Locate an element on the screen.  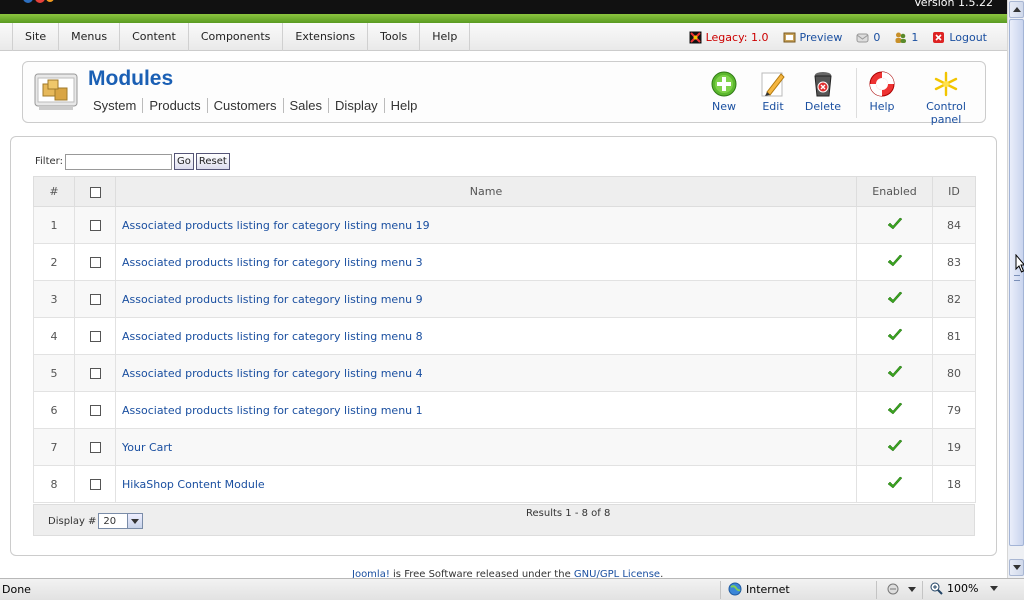
submenu-help: Help is located at coordinates (403, 105).